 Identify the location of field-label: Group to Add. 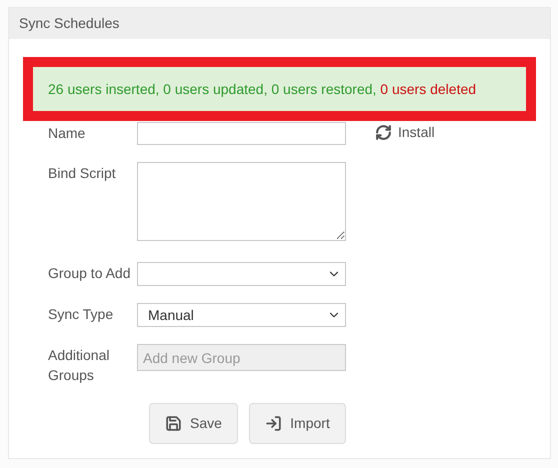
(90, 273).